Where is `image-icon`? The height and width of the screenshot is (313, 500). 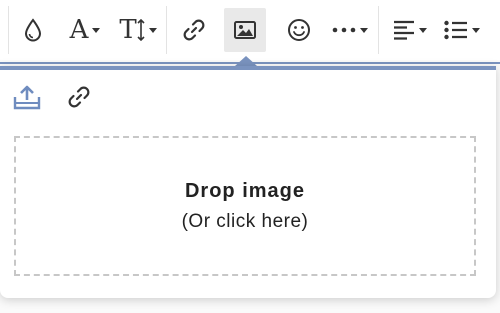 image-icon is located at coordinates (245, 30).